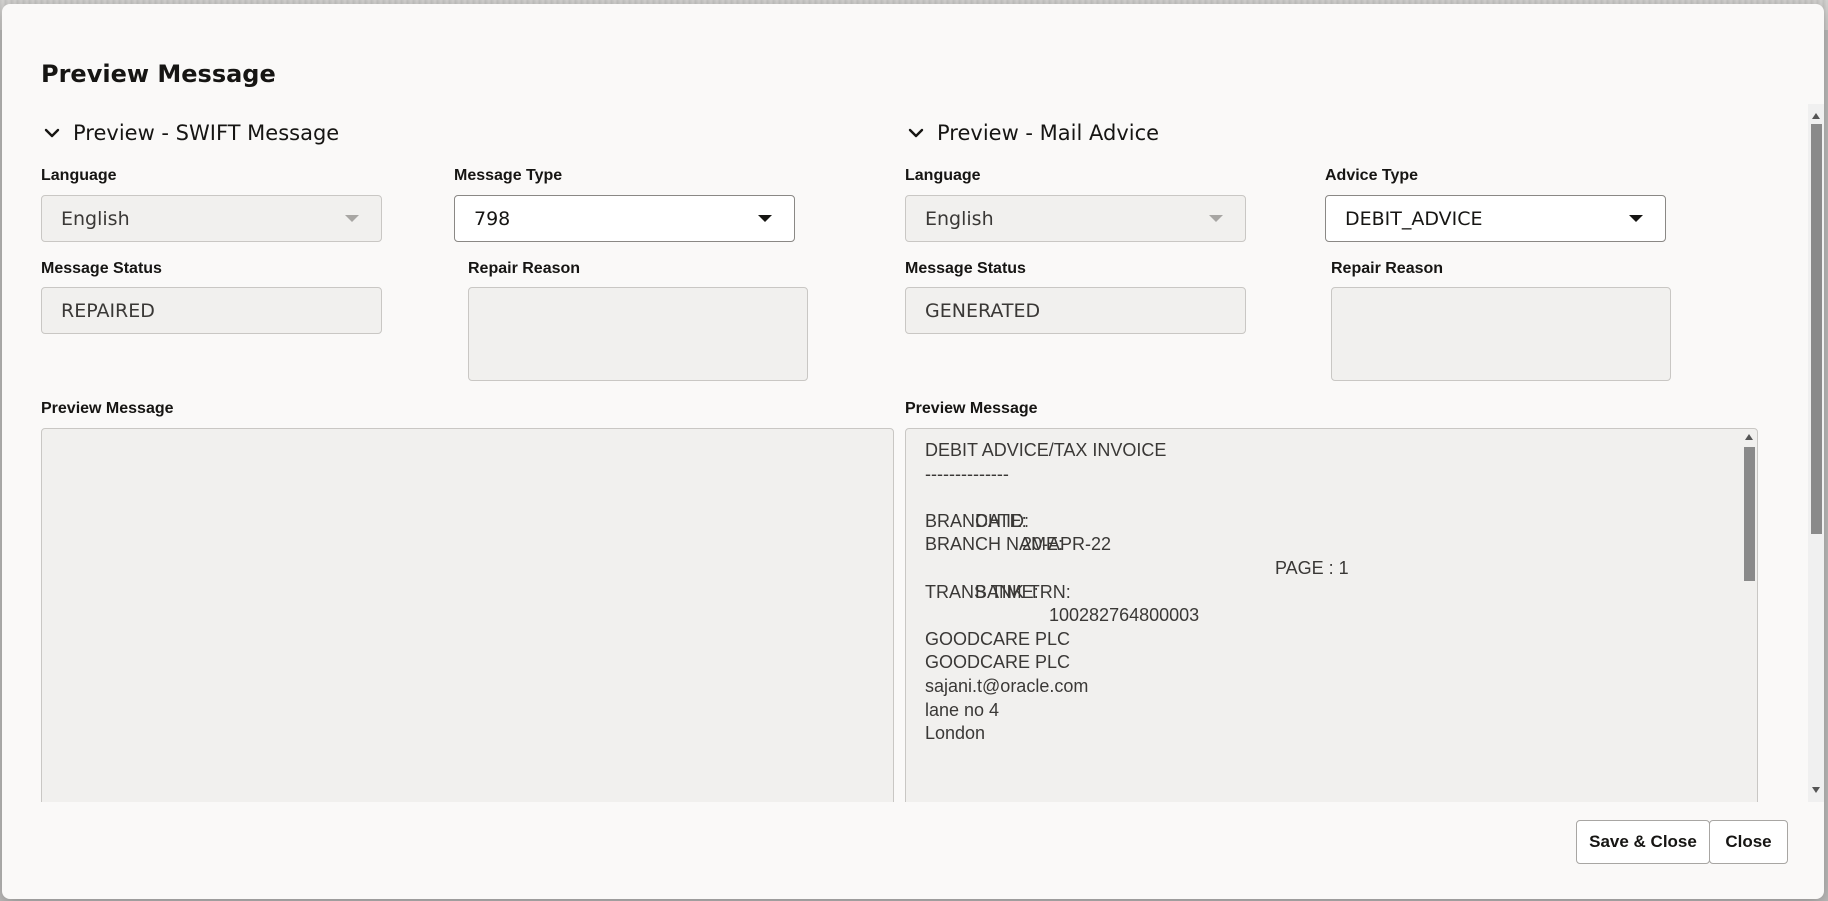 This screenshot has height=901, width=1828. Describe the element at coordinates (955, 733) in the screenshot. I see `advice-address-2: London` at that location.